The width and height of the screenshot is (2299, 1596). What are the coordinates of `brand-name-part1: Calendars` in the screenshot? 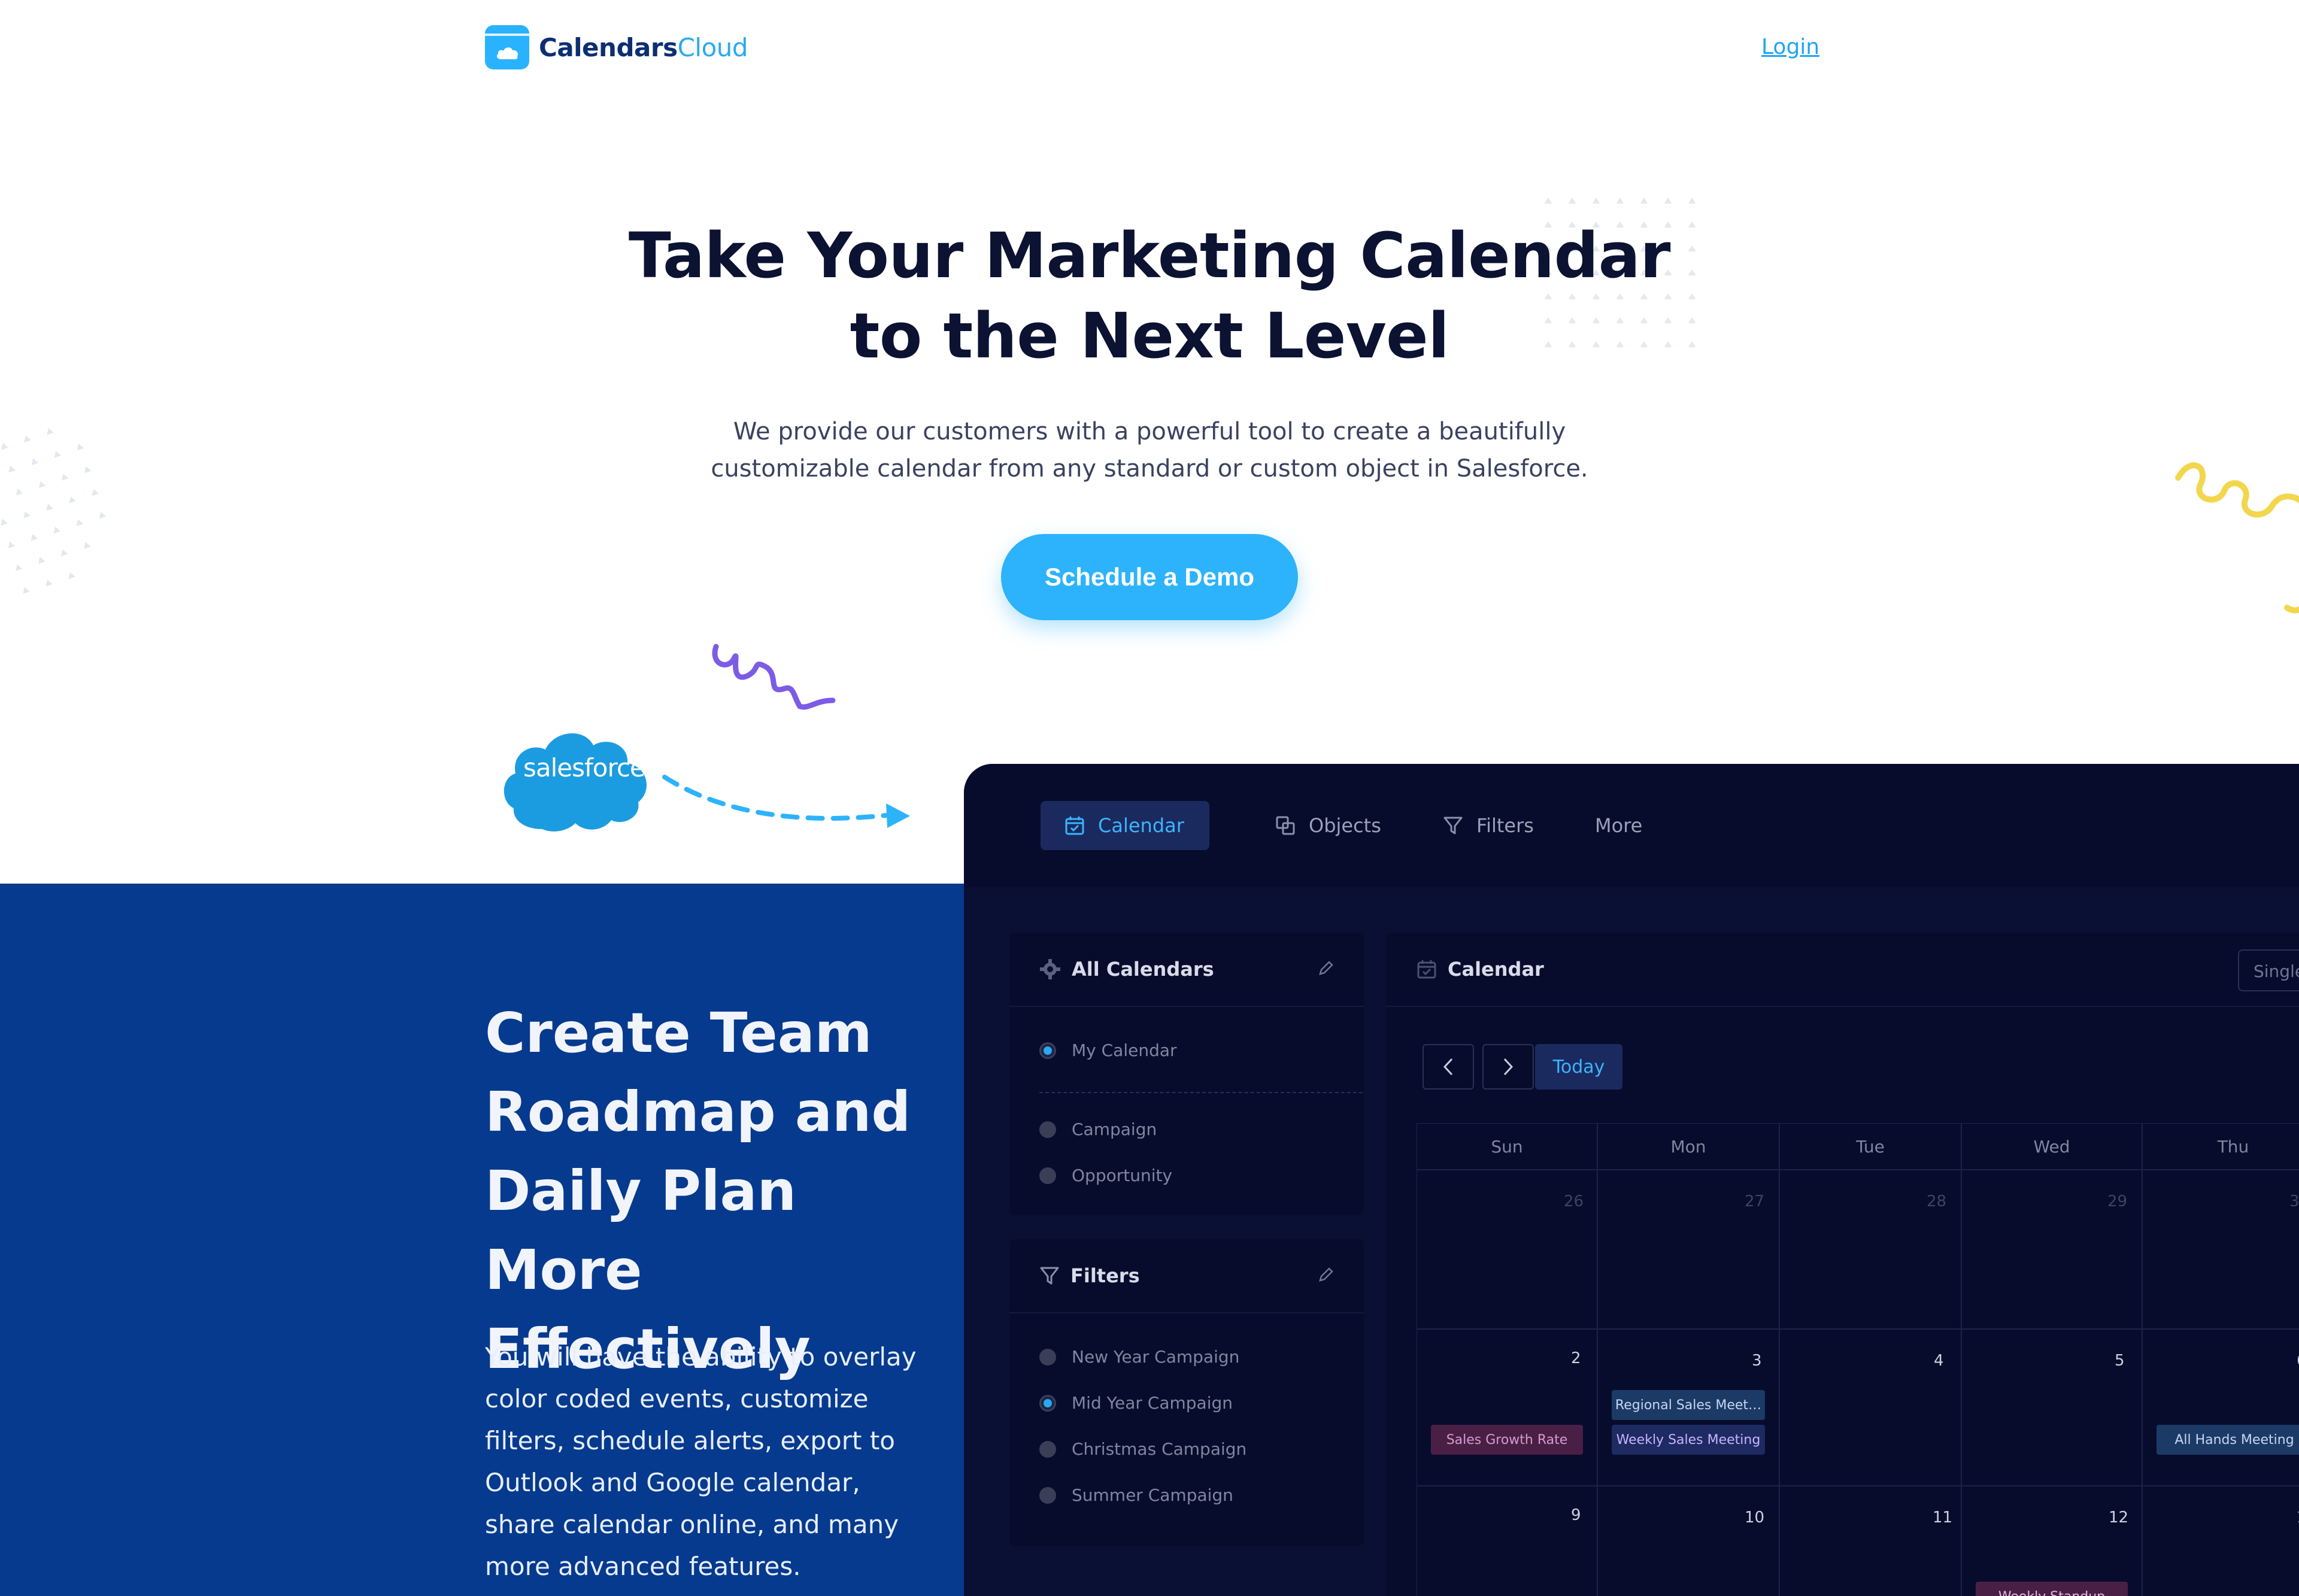 It's located at (608, 47).